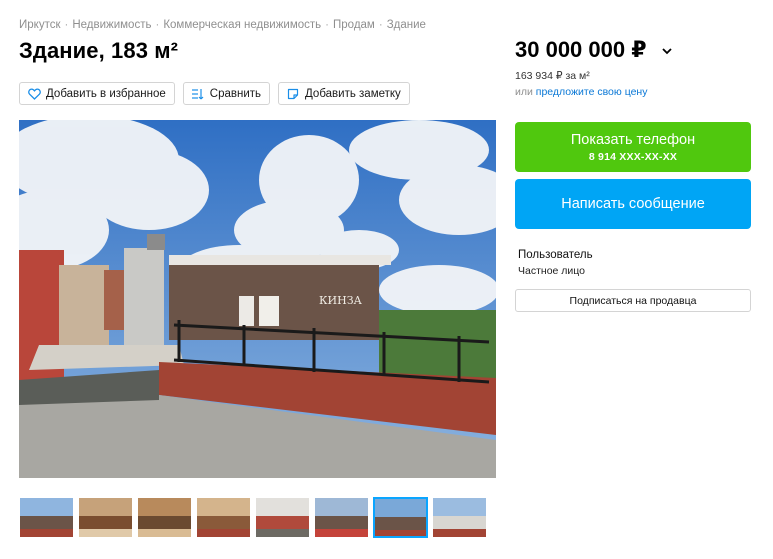 The width and height of the screenshot is (773, 559). Describe the element at coordinates (235, 93) in the screenshot. I see `compare-label: Сравнить` at that location.